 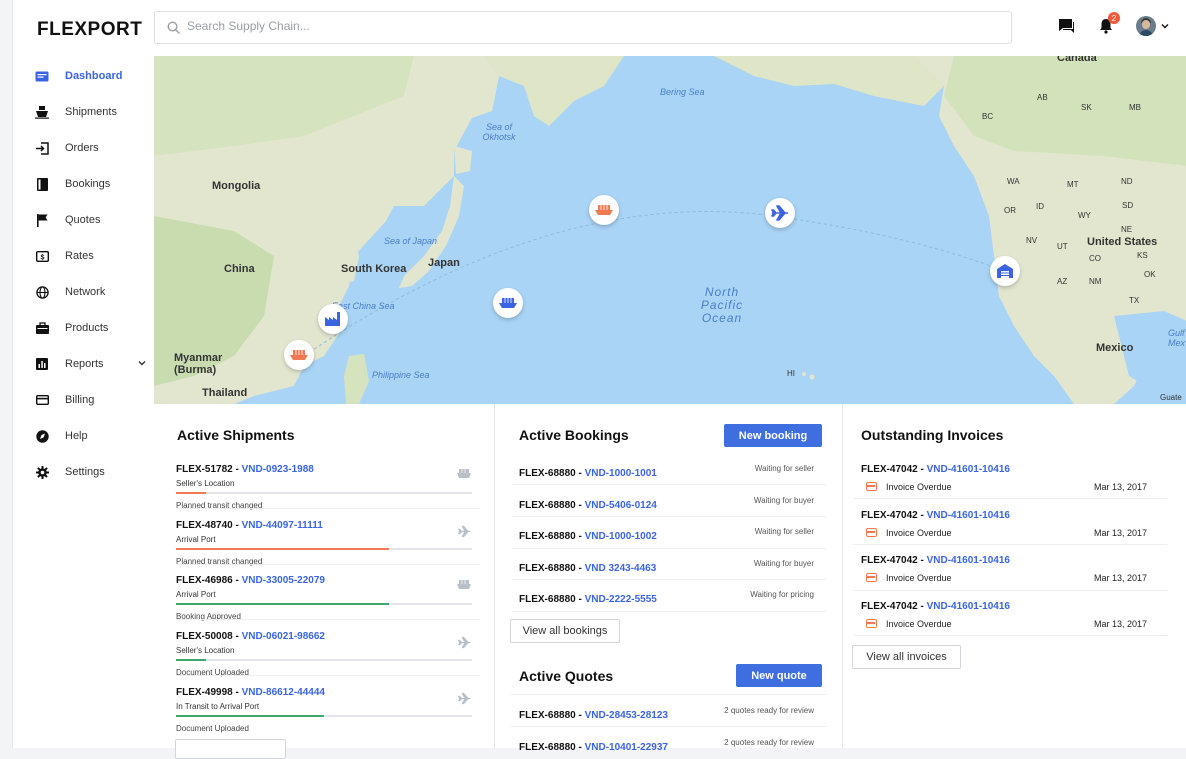 I want to click on new-booking-button: New booking, so click(x=773, y=435).